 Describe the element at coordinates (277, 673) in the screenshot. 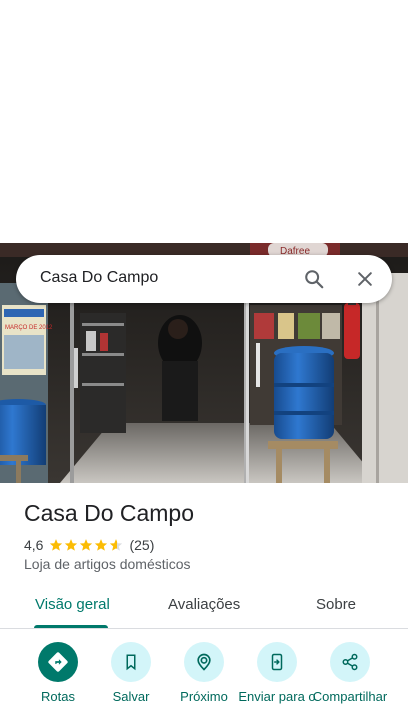

I see `send-to-phone-button: Enviar para o` at that location.